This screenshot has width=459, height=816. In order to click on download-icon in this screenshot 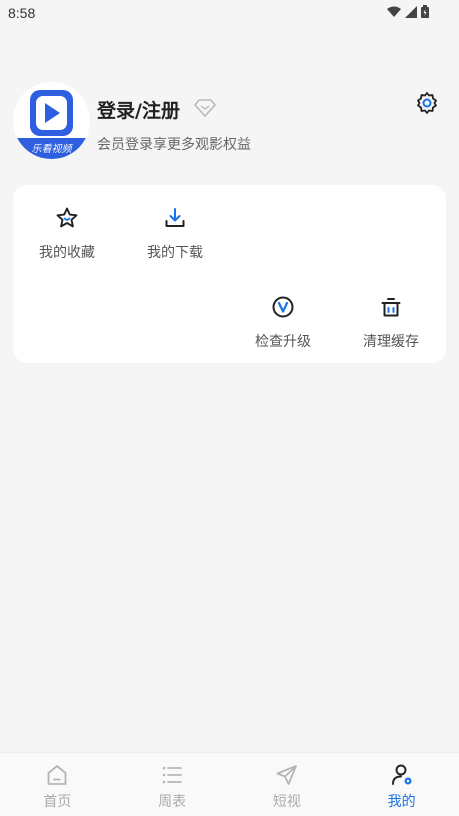, I will do `click(175, 217)`.